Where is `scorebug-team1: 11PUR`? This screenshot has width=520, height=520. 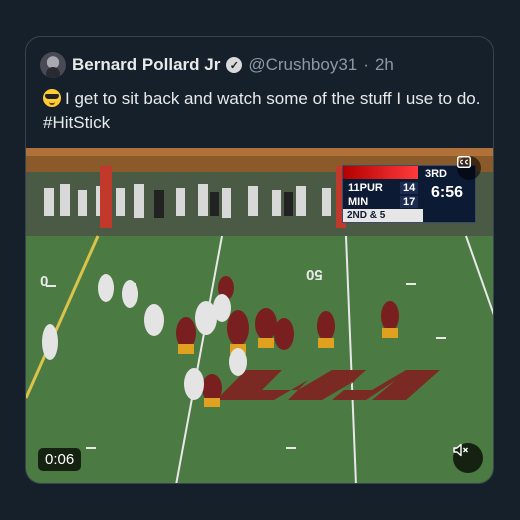 scorebug-team1: 11PUR is located at coordinates (365, 188).